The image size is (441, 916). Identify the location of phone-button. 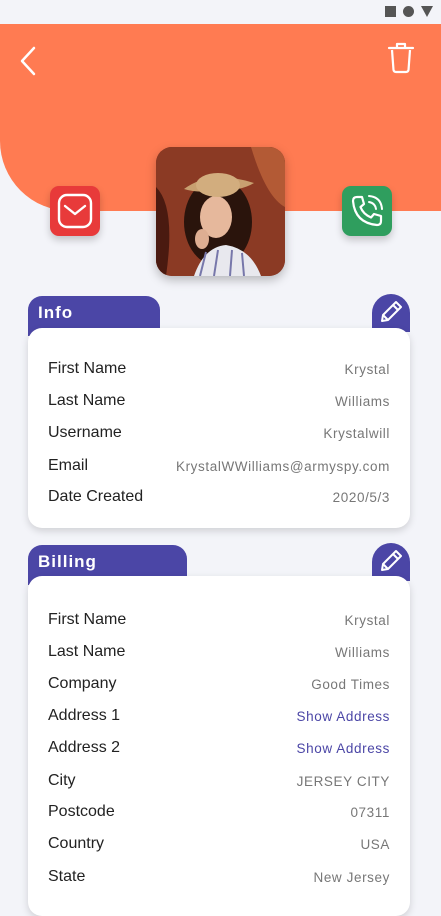
(367, 211).